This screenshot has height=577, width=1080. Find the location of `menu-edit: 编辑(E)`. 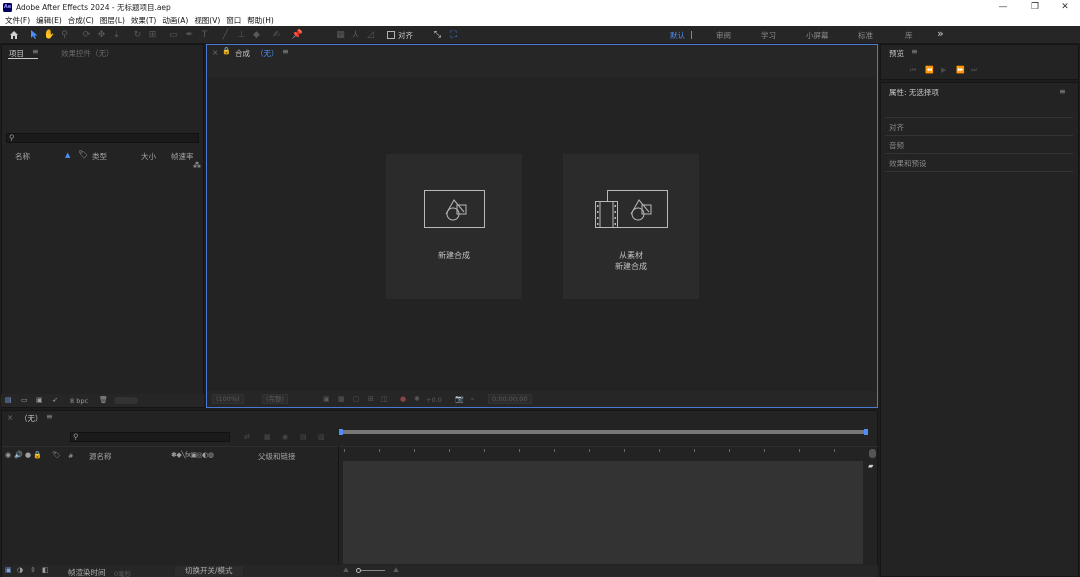

menu-edit: 编辑(E) is located at coordinates (49, 20).